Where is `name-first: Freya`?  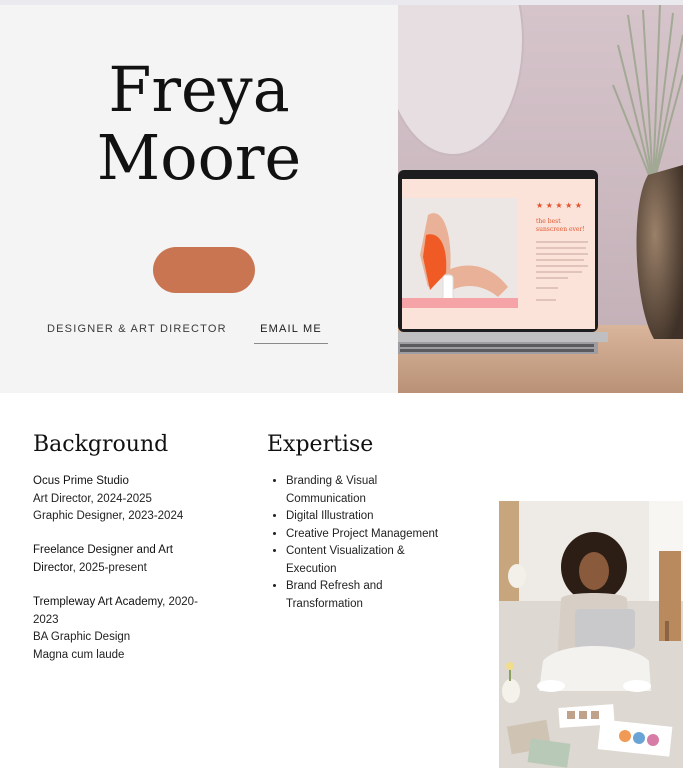 name-first: Freya is located at coordinates (199, 89).